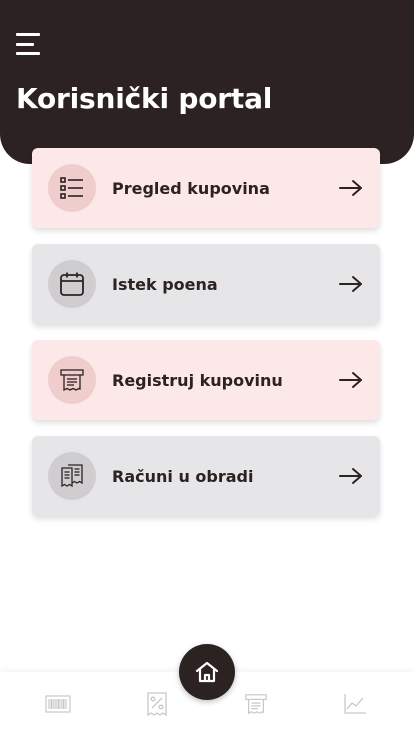 The height and width of the screenshot is (736, 414). What do you see at coordinates (197, 380) in the screenshot?
I see `menu-card-label: Registruj kupovinu` at bounding box center [197, 380].